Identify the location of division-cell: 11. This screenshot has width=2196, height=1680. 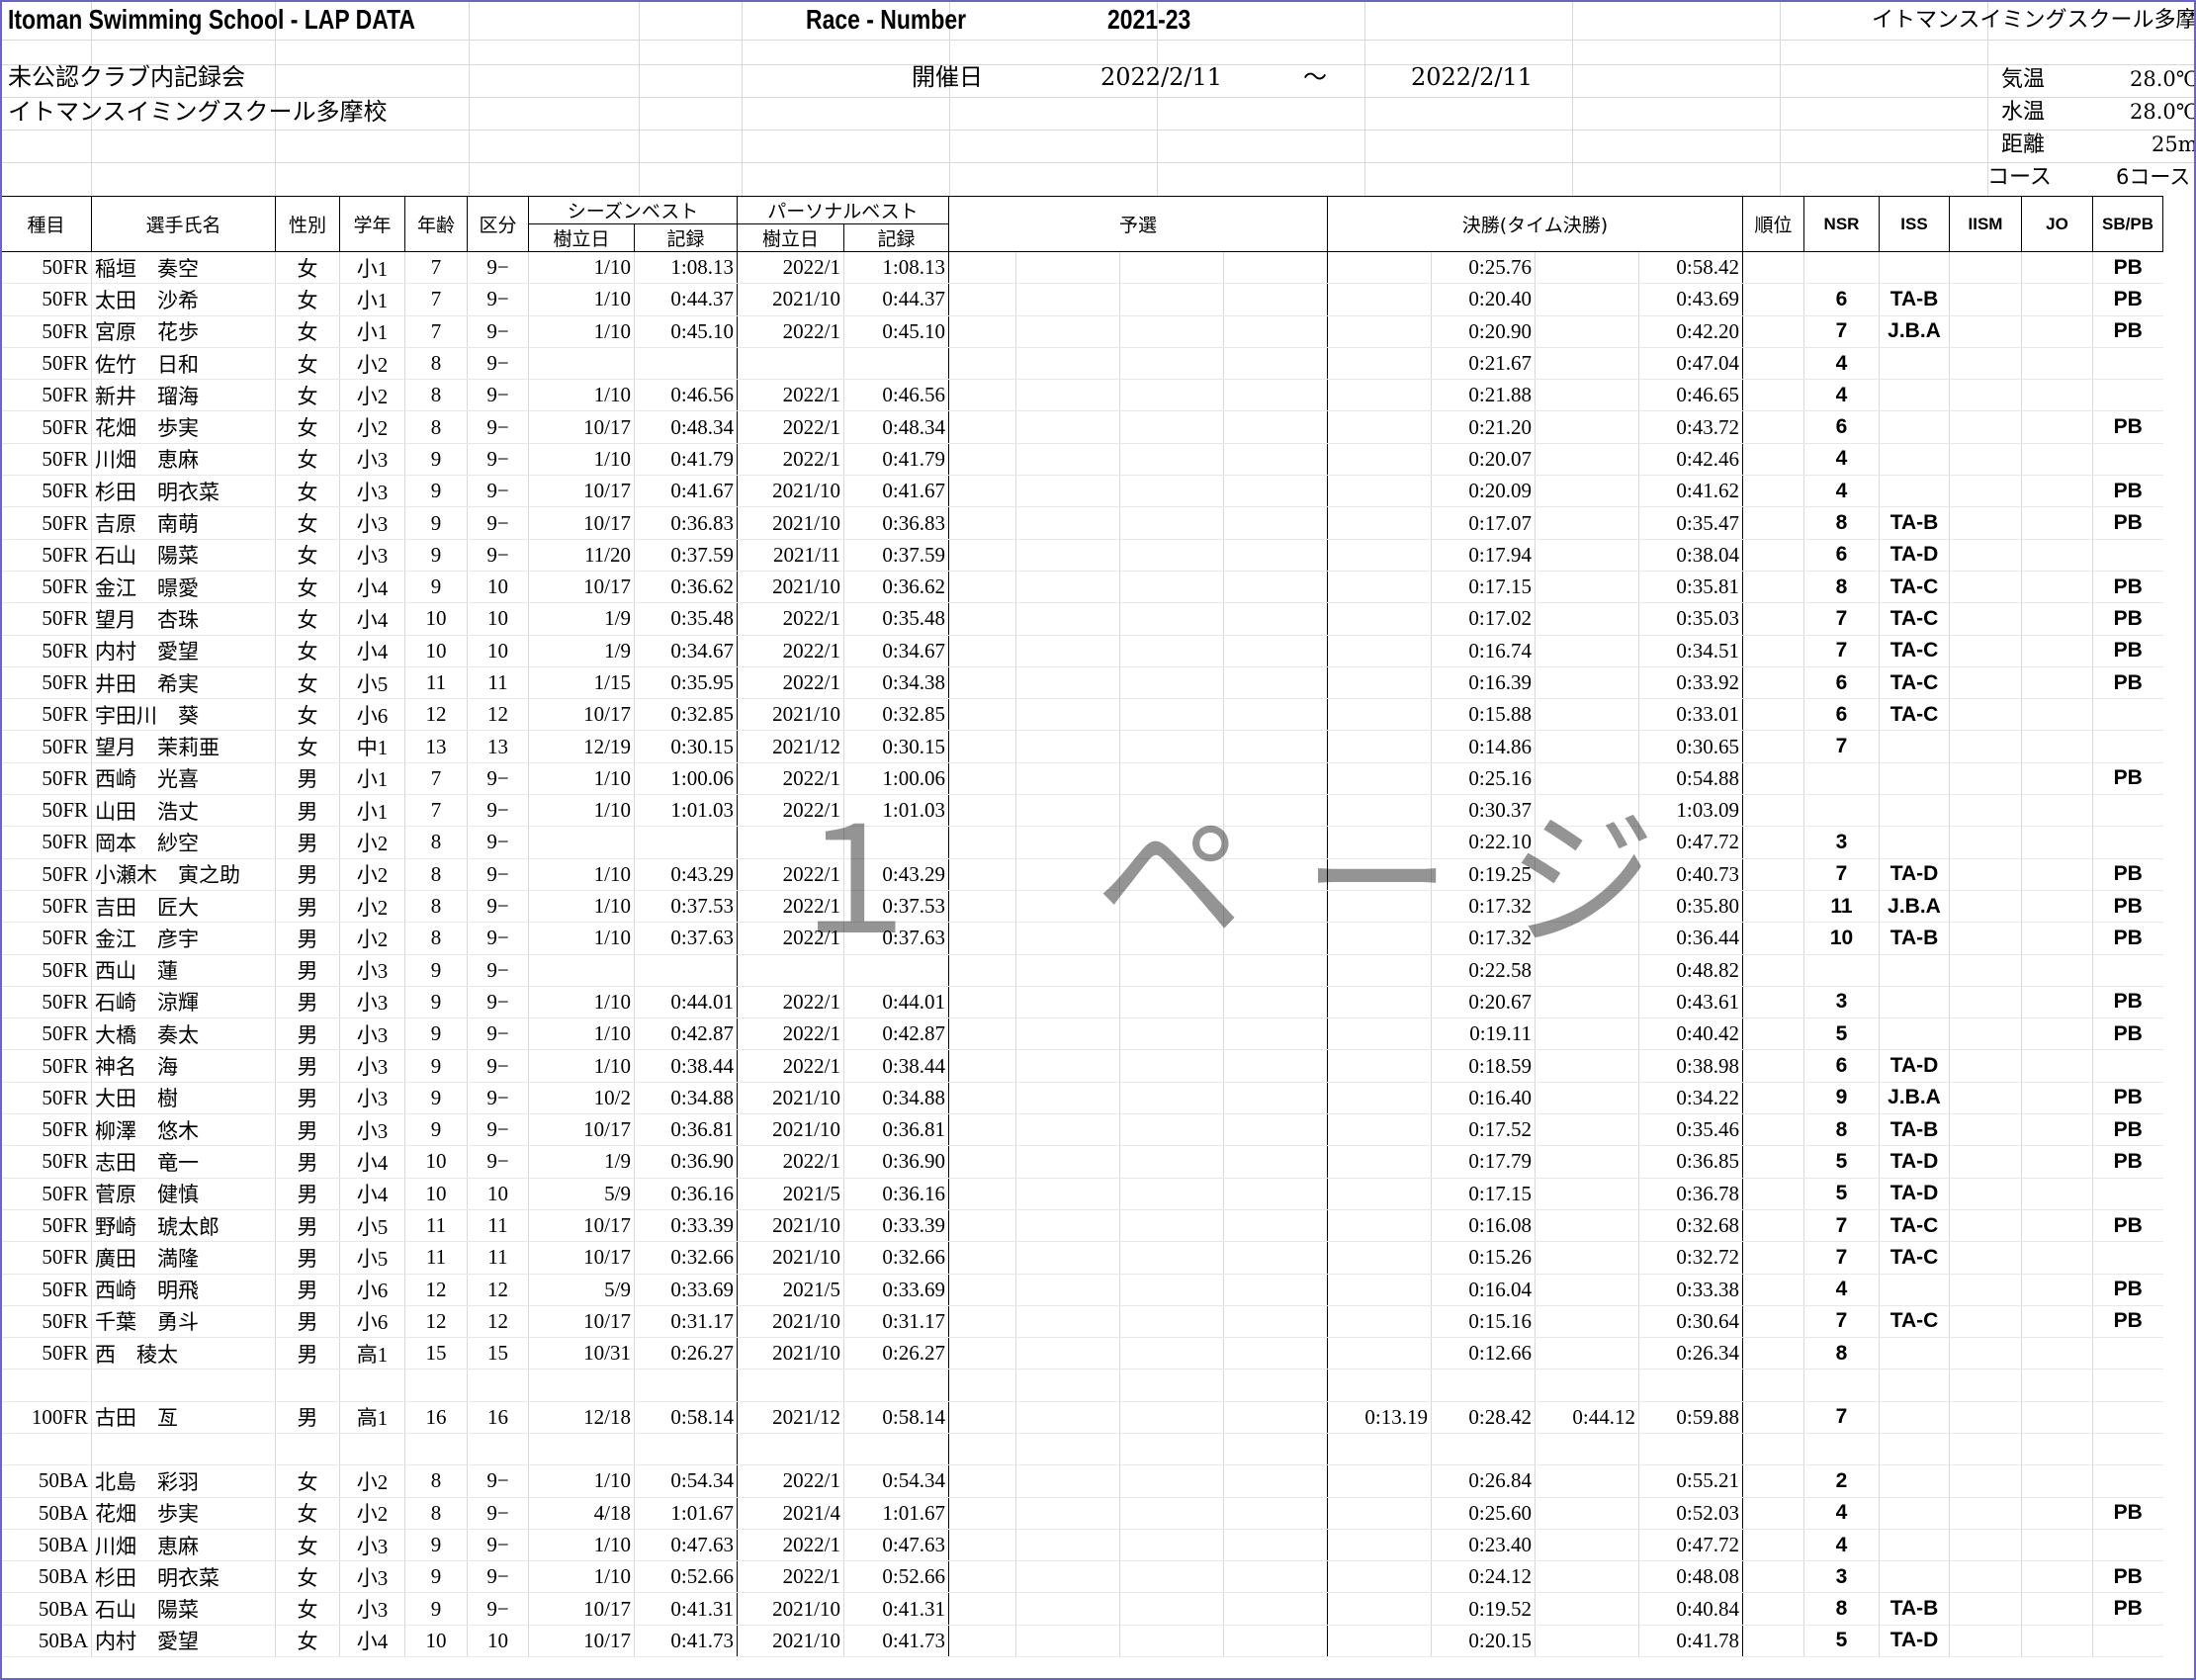
(498, 683).